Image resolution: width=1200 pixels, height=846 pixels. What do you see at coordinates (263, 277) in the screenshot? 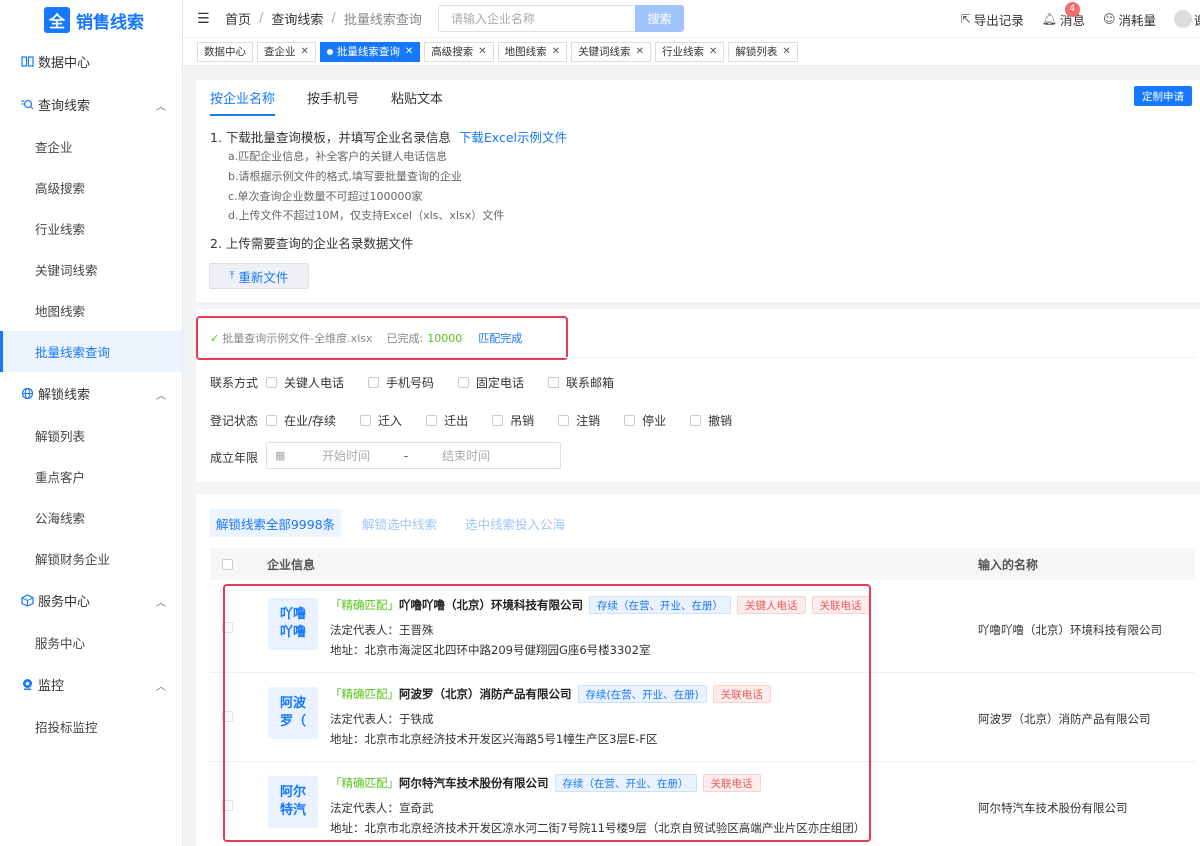
I see `reupload-label: 重新文件` at bounding box center [263, 277].